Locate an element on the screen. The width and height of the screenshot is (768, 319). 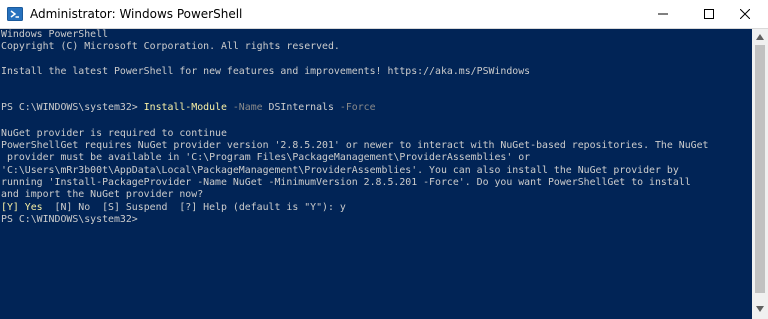
console-header-line: Windows PowerShell is located at coordinates (55, 34).